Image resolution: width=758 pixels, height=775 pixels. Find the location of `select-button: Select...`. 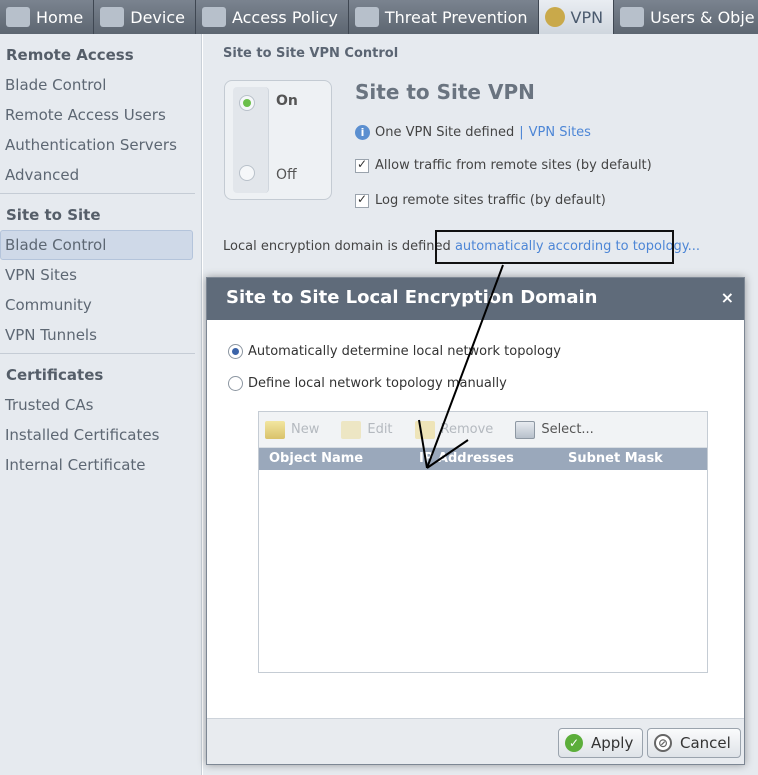

select-button: Select... is located at coordinates (554, 429).